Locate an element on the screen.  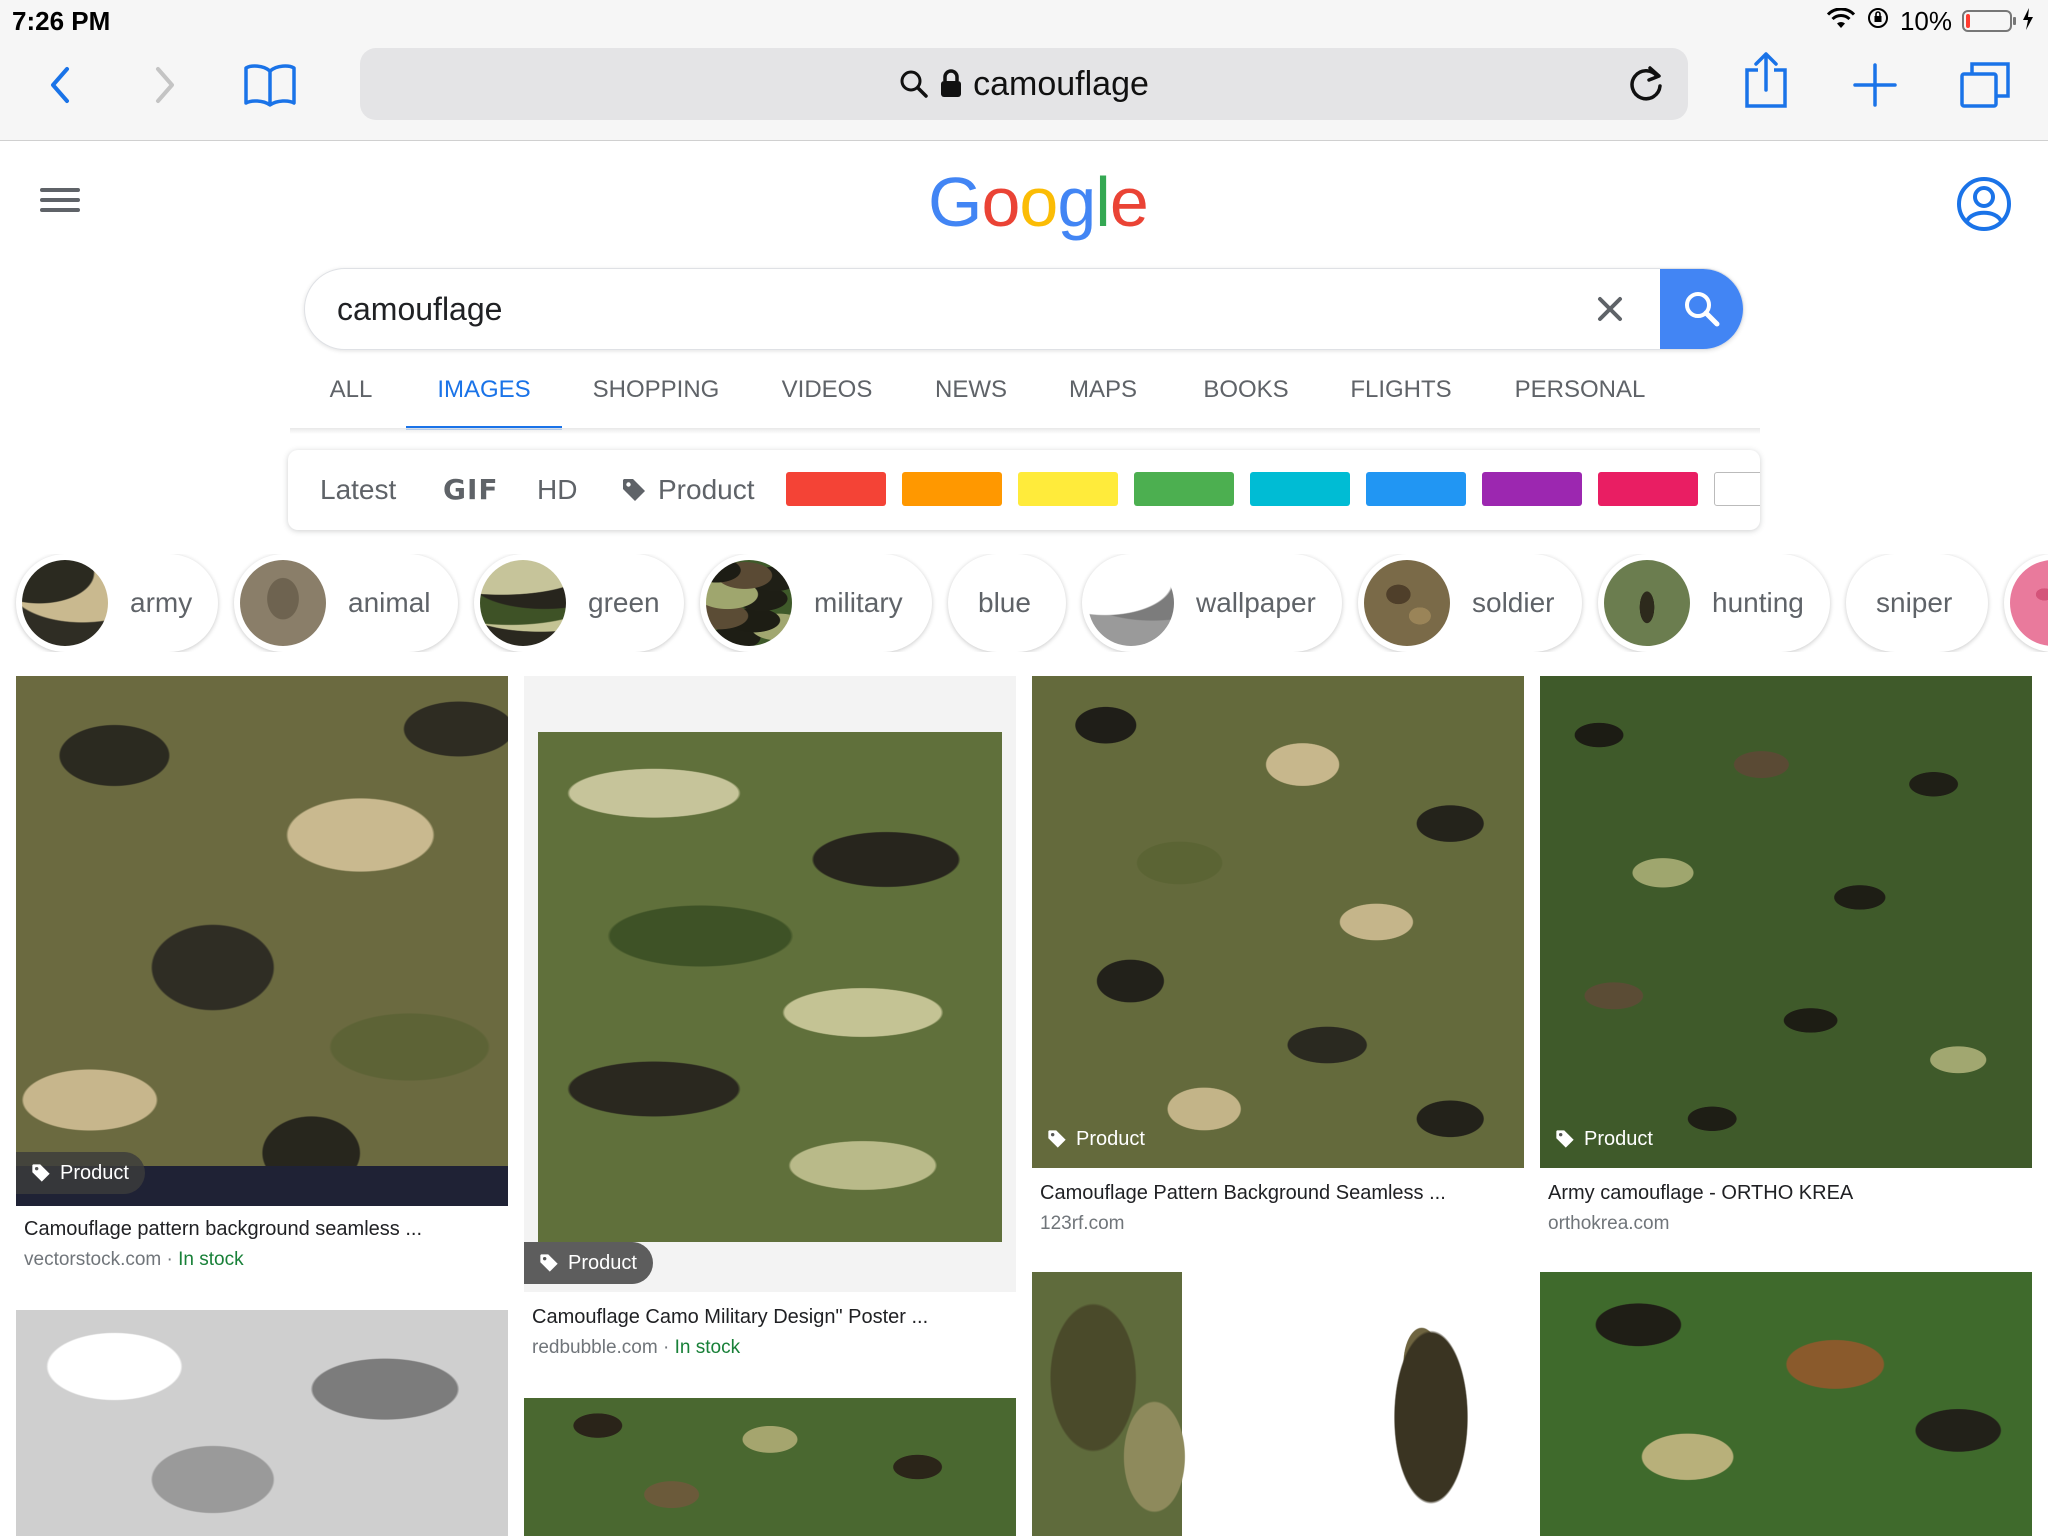
chip-label: wallpaper is located at coordinates (1256, 602).